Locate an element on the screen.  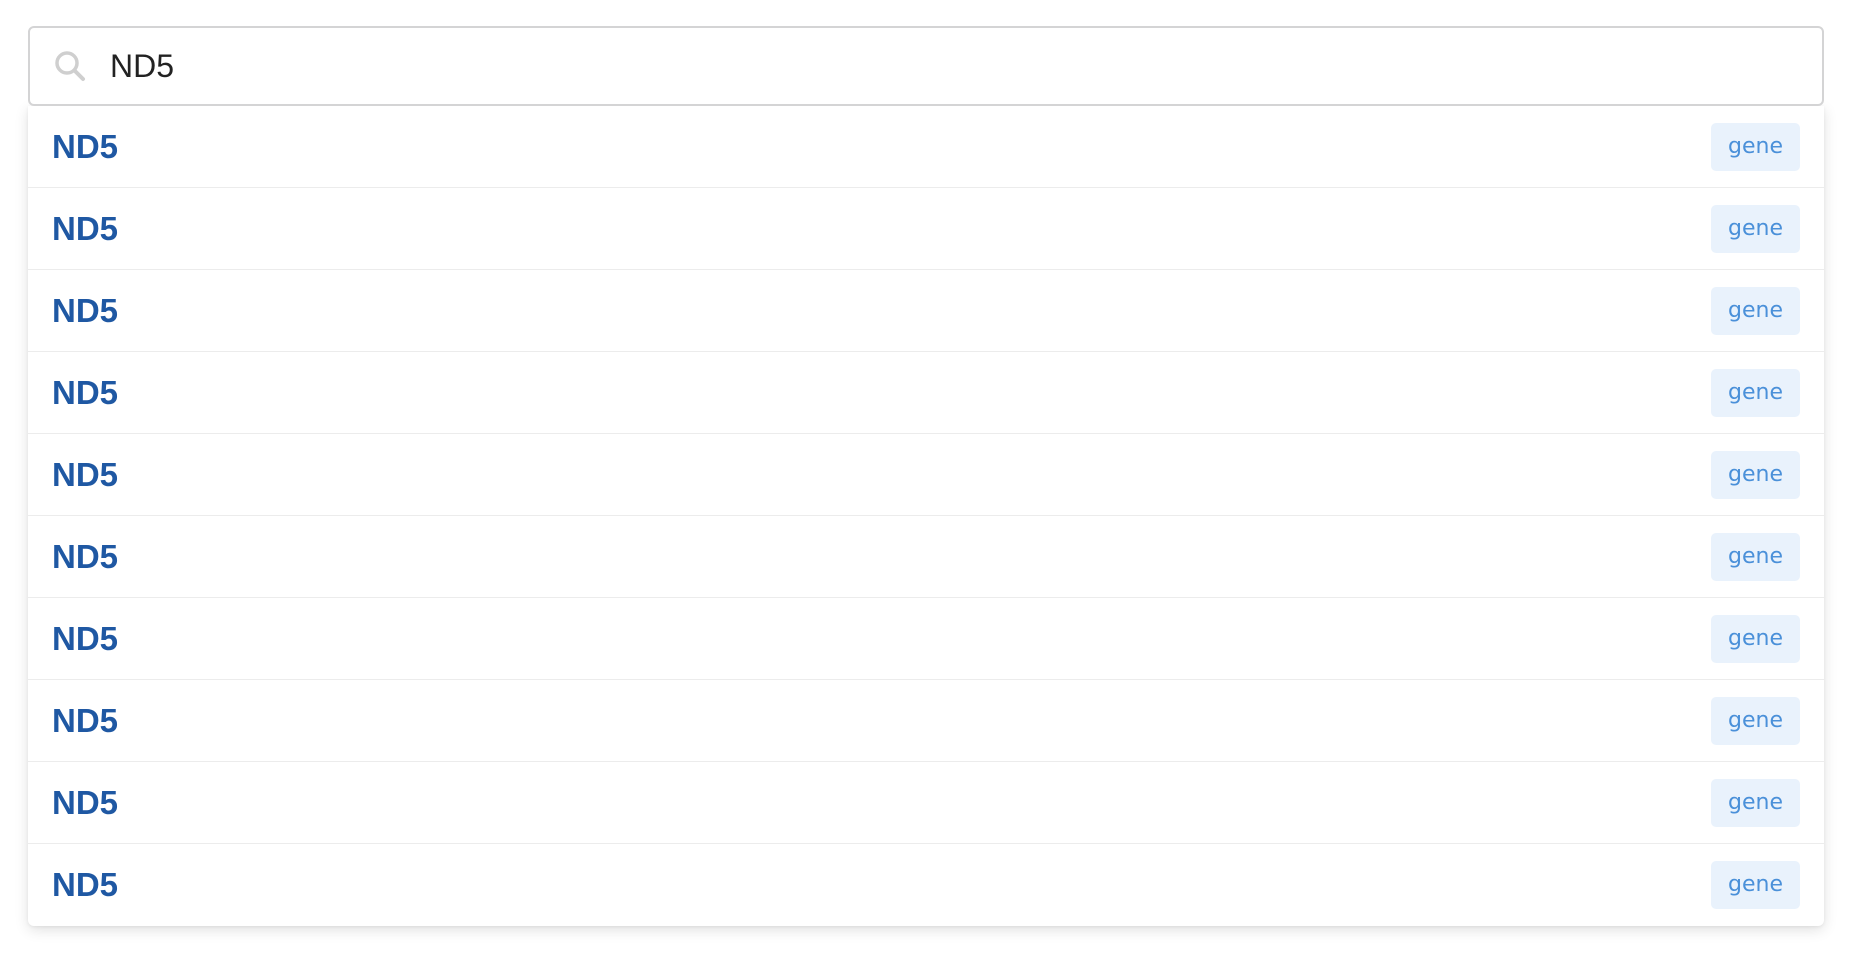
search-input is located at coordinates (950, 66).